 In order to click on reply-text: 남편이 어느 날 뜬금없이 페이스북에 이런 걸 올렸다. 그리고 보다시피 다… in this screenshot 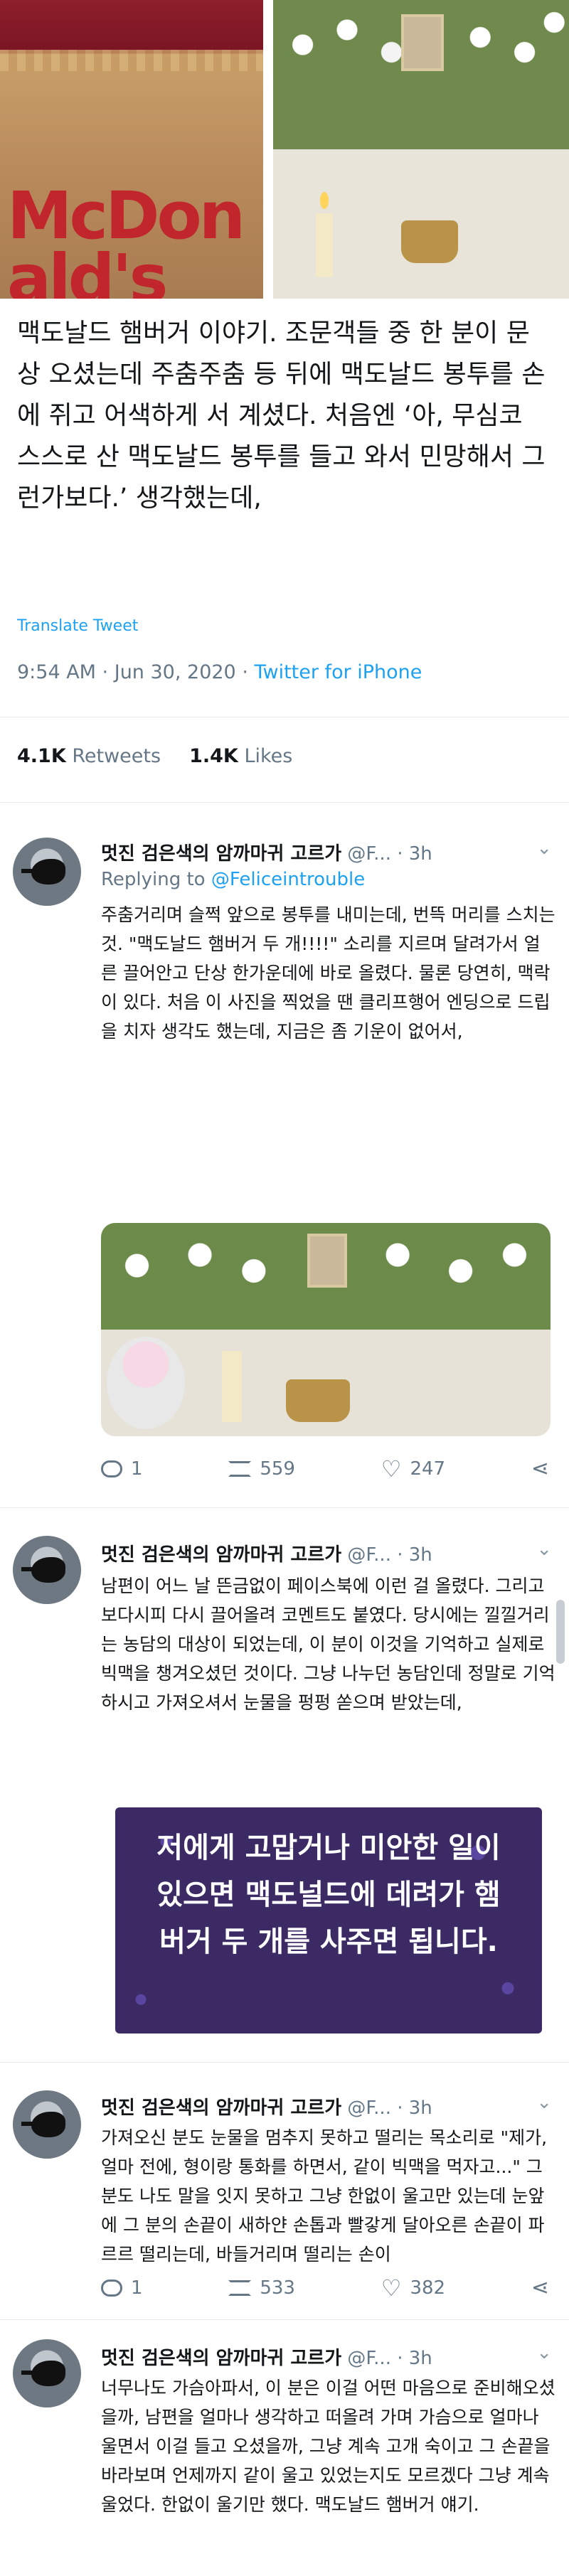, I will do `click(328, 1644)`.